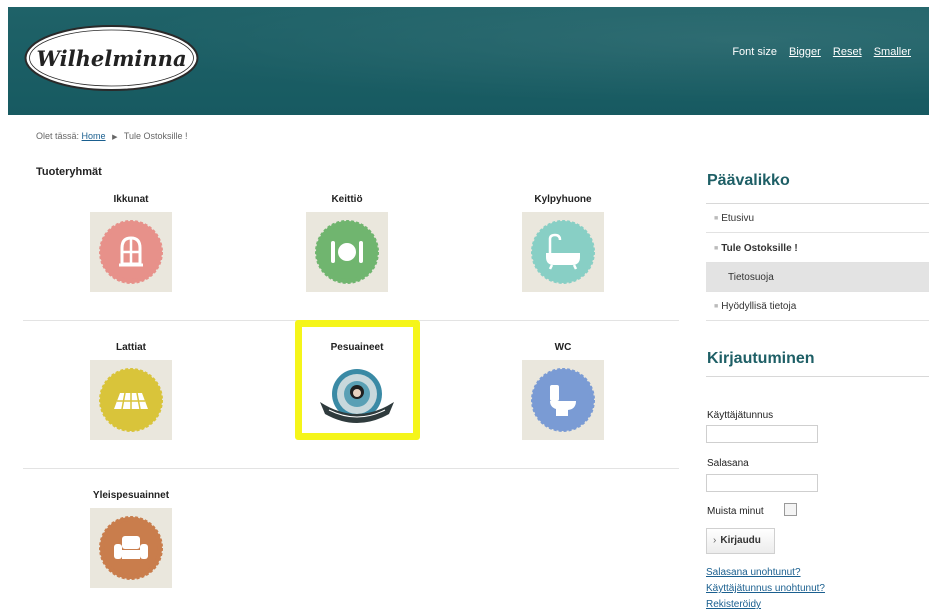  What do you see at coordinates (817, 277) in the screenshot?
I see `menu-item-tietosuoja: Tietosuoja` at bounding box center [817, 277].